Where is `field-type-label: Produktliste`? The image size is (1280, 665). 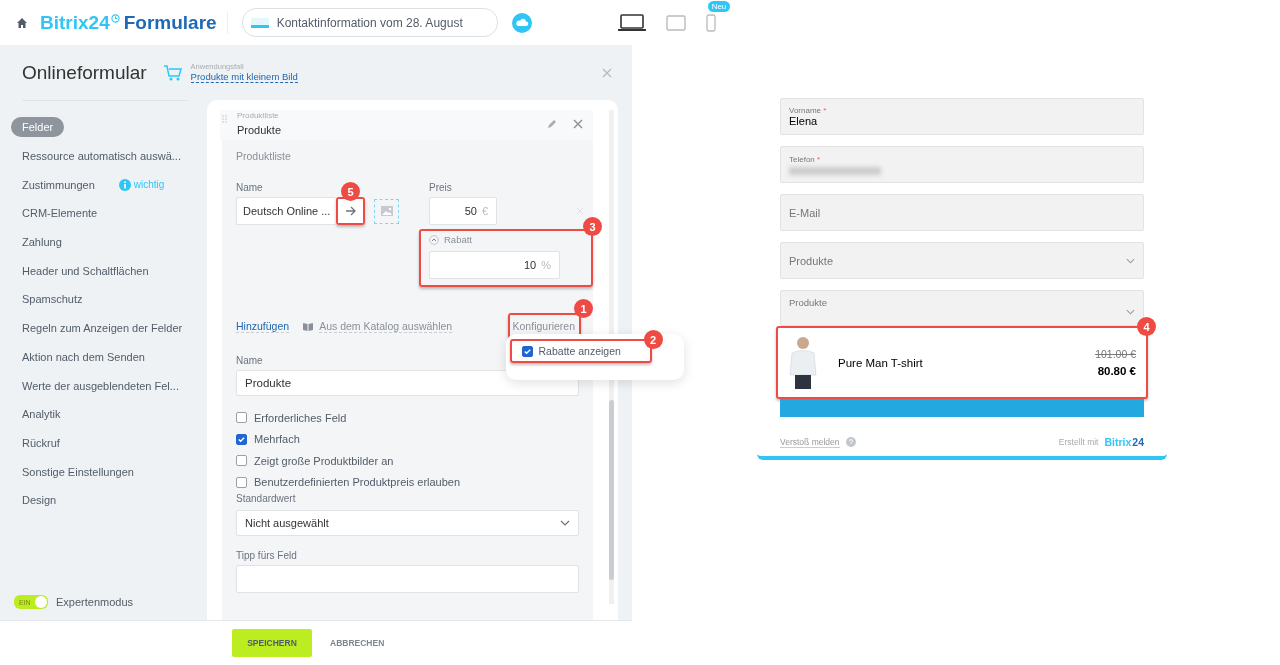
field-type-label: Produktliste is located at coordinates (258, 116).